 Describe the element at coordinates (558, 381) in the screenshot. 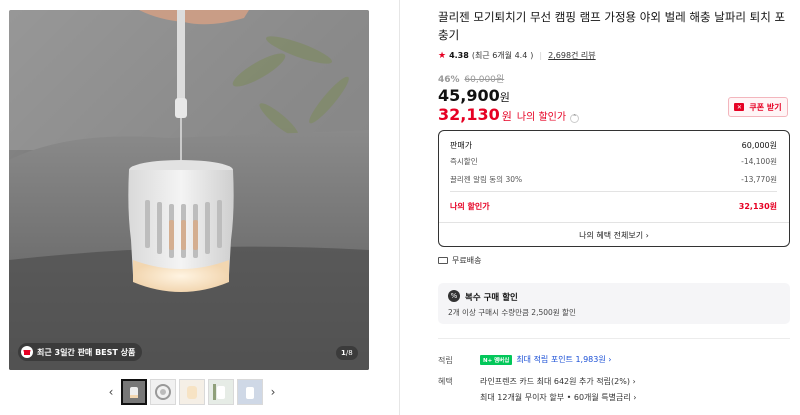

I see `card-benefit-link: 라인프렌즈 카드 최대 642원 추가 적립(2%) ›` at that location.